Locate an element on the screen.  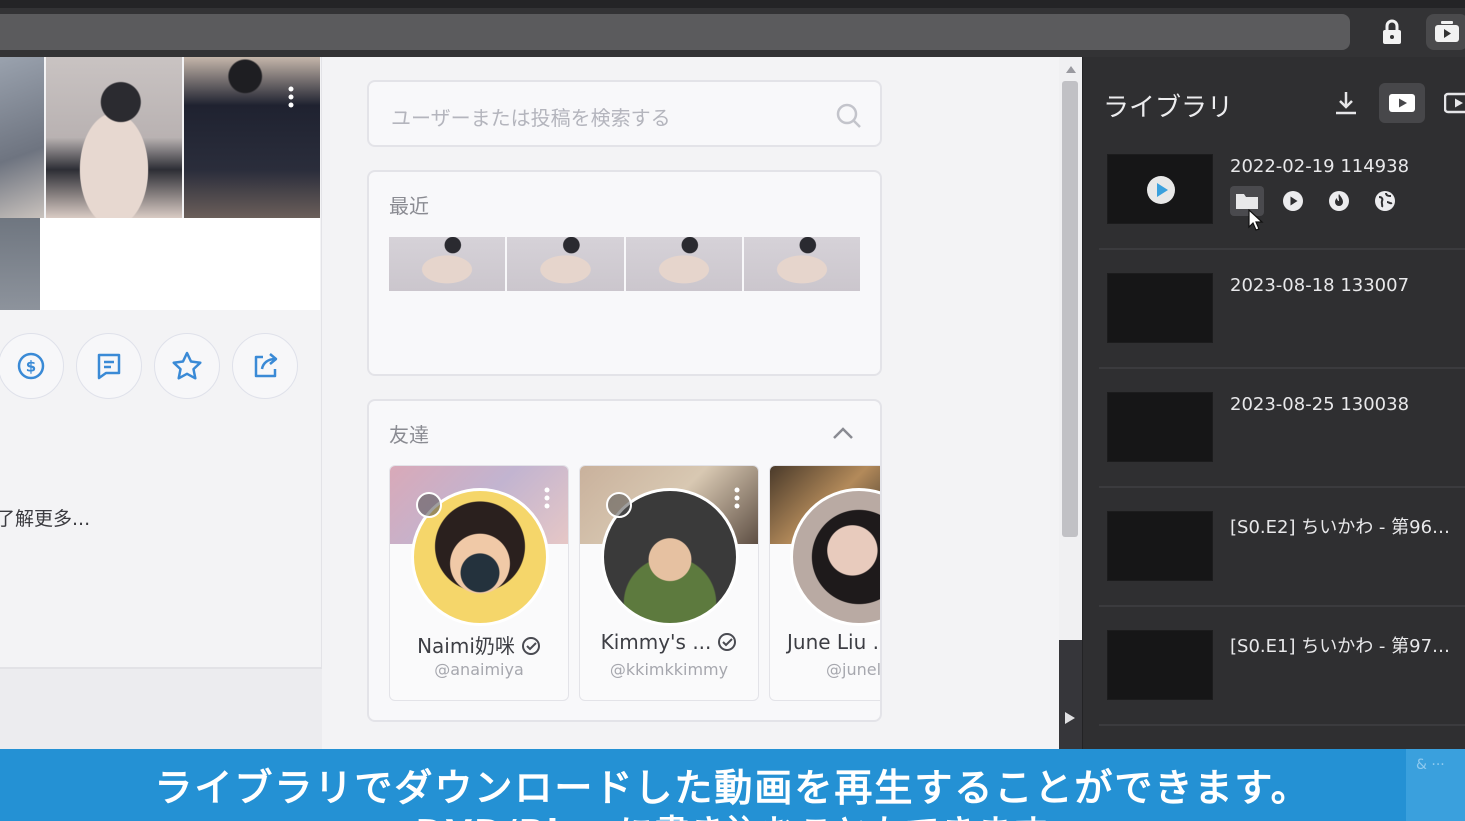
search-icon is located at coordinates (849, 118).